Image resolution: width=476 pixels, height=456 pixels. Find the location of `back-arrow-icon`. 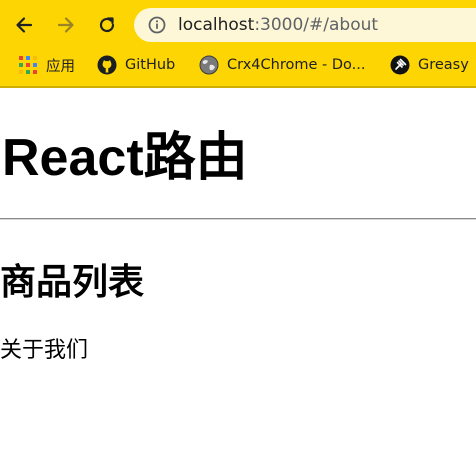

back-arrow-icon is located at coordinates (24, 25).